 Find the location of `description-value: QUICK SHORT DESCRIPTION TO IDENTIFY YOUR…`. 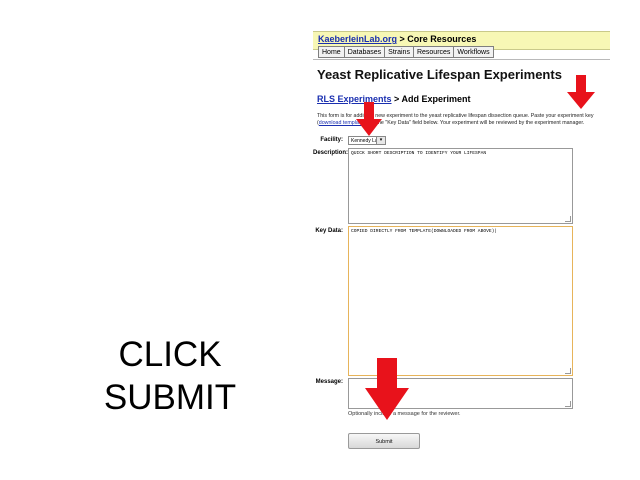

description-value: QUICK SHORT DESCRIPTION TO IDENTIFY YOUR… is located at coordinates (419, 153).